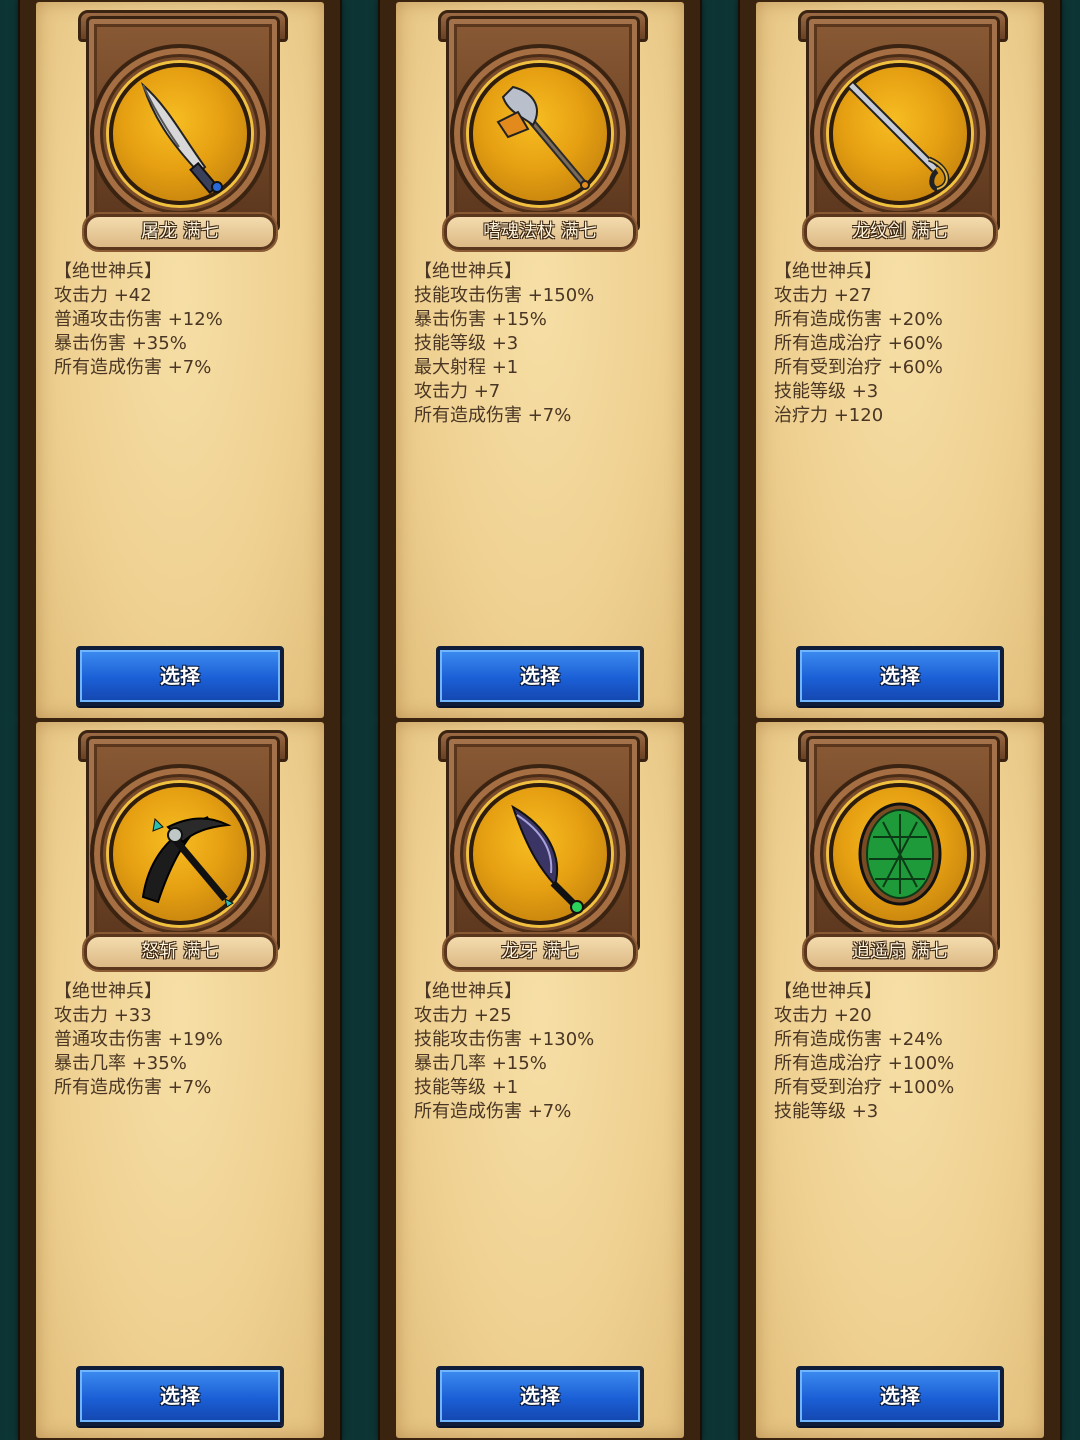 The width and height of the screenshot is (1080, 1440). What do you see at coordinates (466, 1087) in the screenshot?
I see `stat-line: 技能等级 +1` at bounding box center [466, 1087].